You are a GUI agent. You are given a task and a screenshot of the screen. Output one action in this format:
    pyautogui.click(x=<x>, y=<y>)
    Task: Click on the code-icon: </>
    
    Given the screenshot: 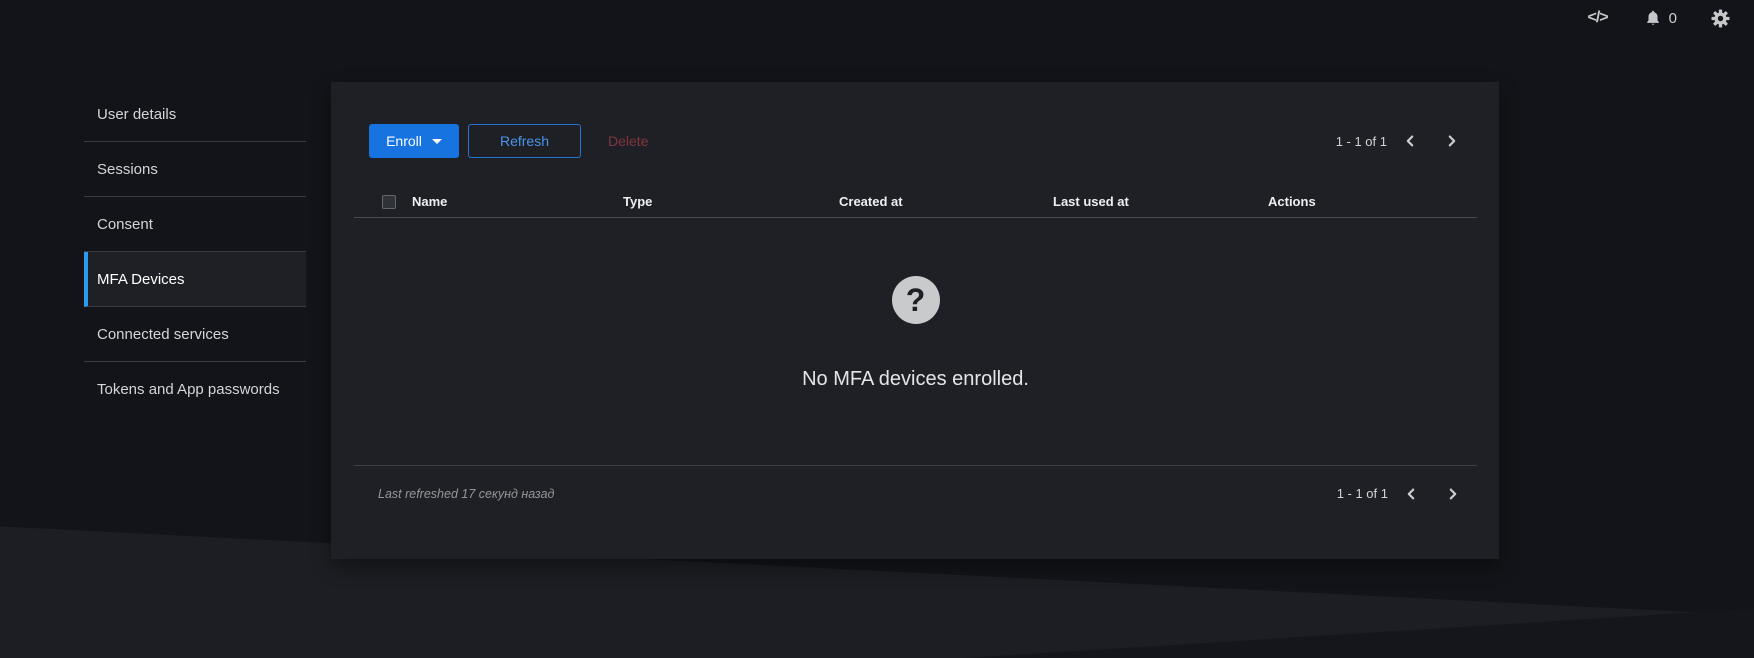 What is the action you would take?
    pyautogui.click(x=1598, y=17)
    